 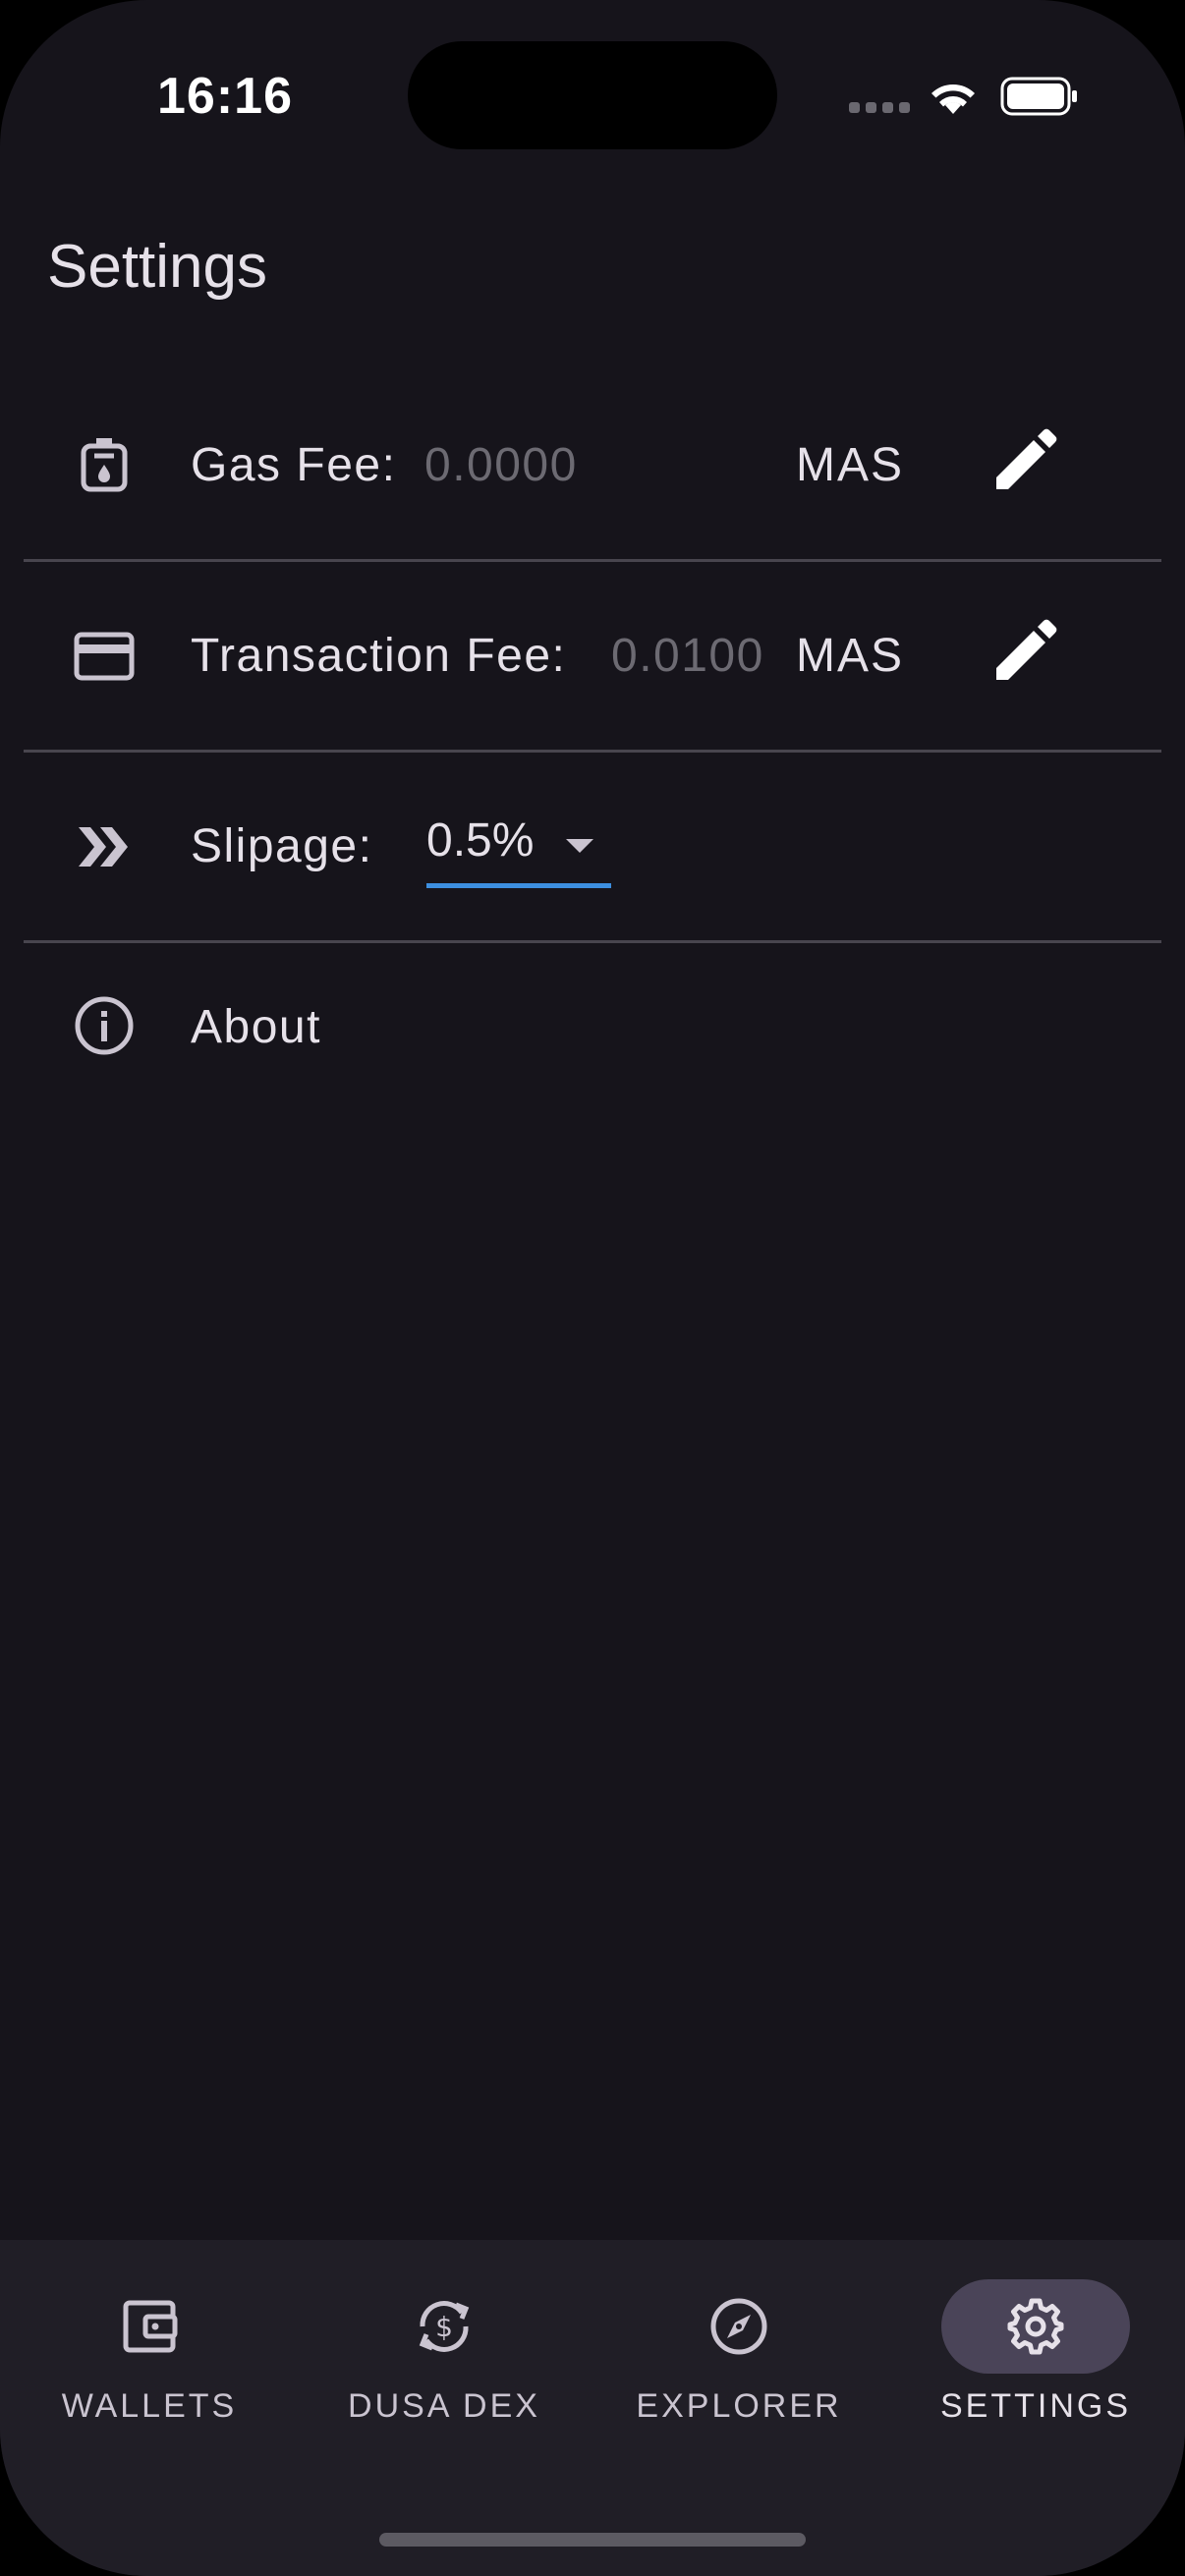 I want to click on slippage-row: Slipage: 0.5%, so click(x=592, y=848).